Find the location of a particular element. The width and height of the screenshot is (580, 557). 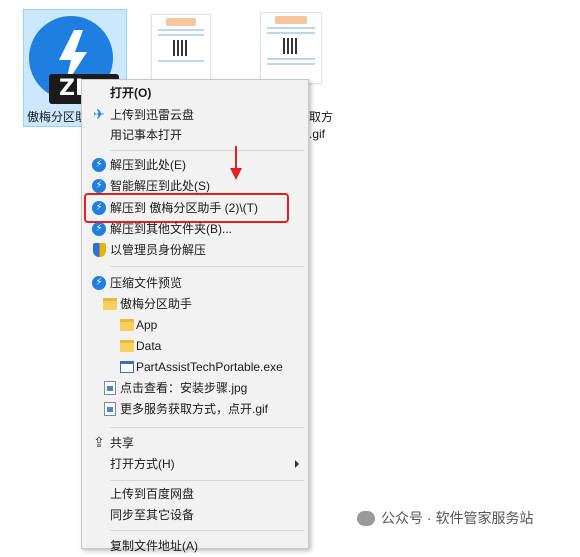

menu-item-label: 傲梅分区助手 is located at coordinates (156, 304).